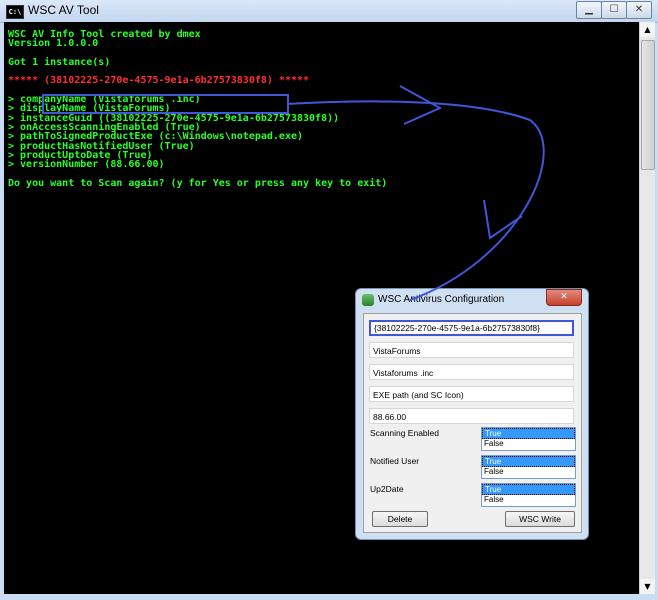  What do you see at coordinates (368, 300) in the screenshot?
I see `shield-icon` at bounding box center [368, 300].